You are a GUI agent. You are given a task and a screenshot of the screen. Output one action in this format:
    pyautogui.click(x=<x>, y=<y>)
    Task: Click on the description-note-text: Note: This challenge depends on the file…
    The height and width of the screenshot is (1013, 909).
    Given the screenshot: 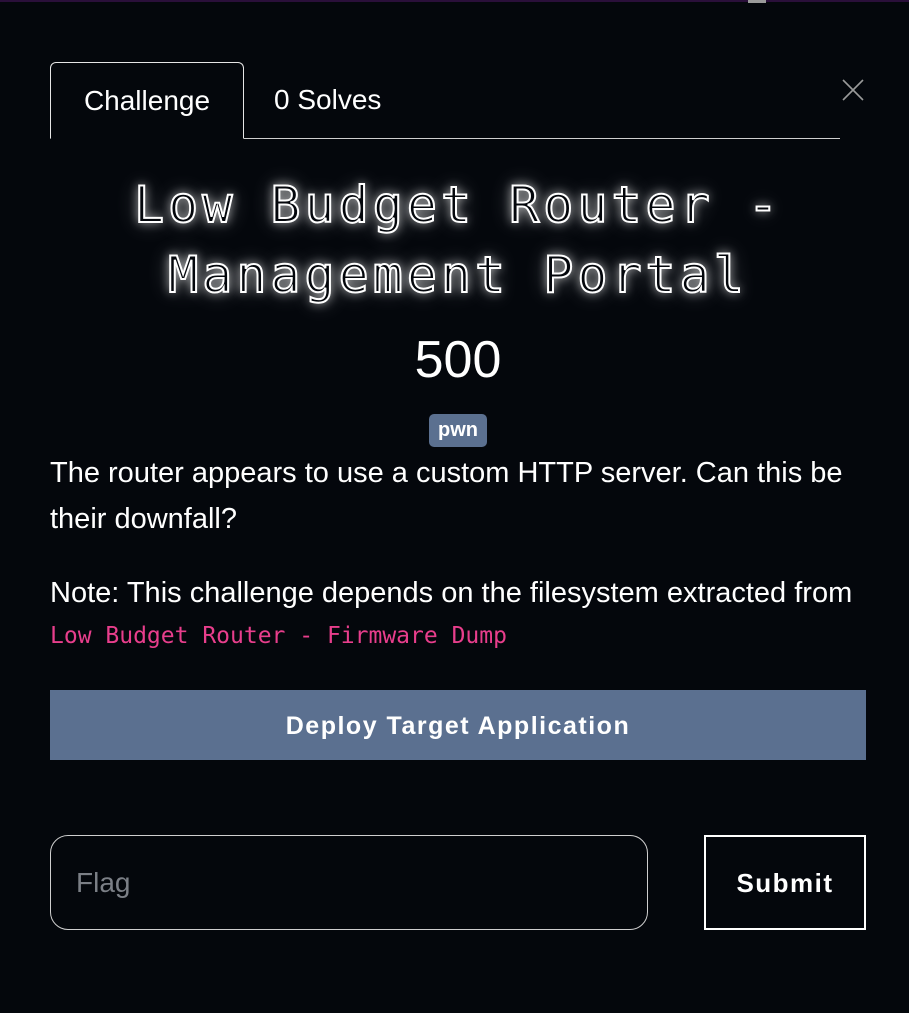 What is the action you would take?
    pyautogui.click(x=451, y=593)
    